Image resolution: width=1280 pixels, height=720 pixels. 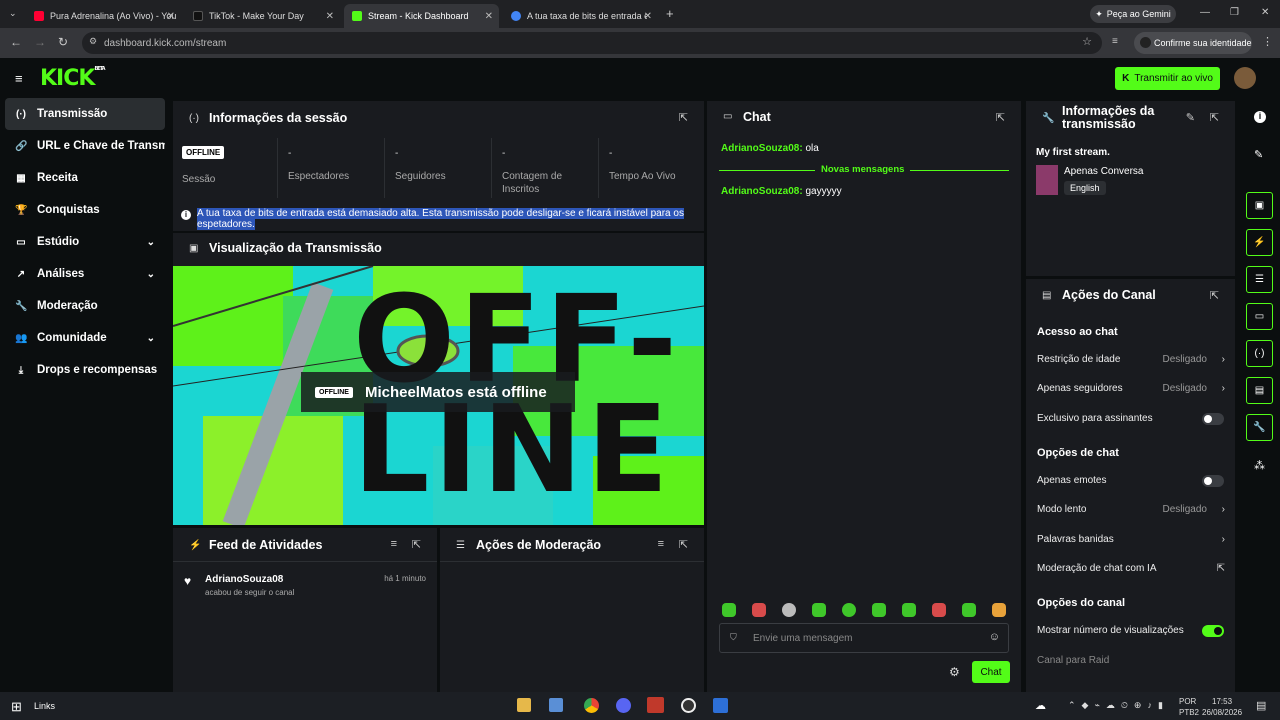 I want to click on moderation-panel-toggle: ☰, so click(x=1259, y=279).